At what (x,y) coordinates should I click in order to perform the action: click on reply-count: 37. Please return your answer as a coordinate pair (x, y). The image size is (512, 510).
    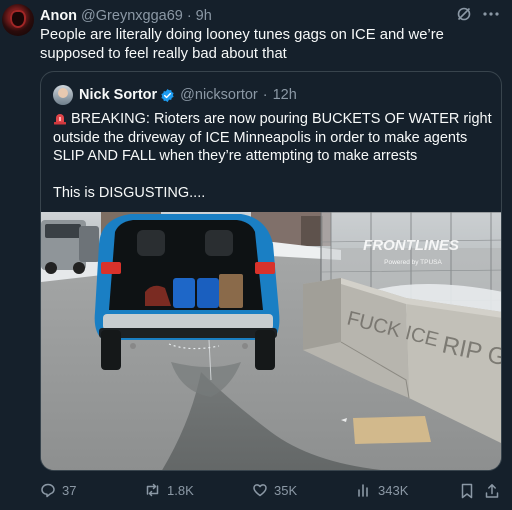
    Looking at the image, I should click on (69, 490).